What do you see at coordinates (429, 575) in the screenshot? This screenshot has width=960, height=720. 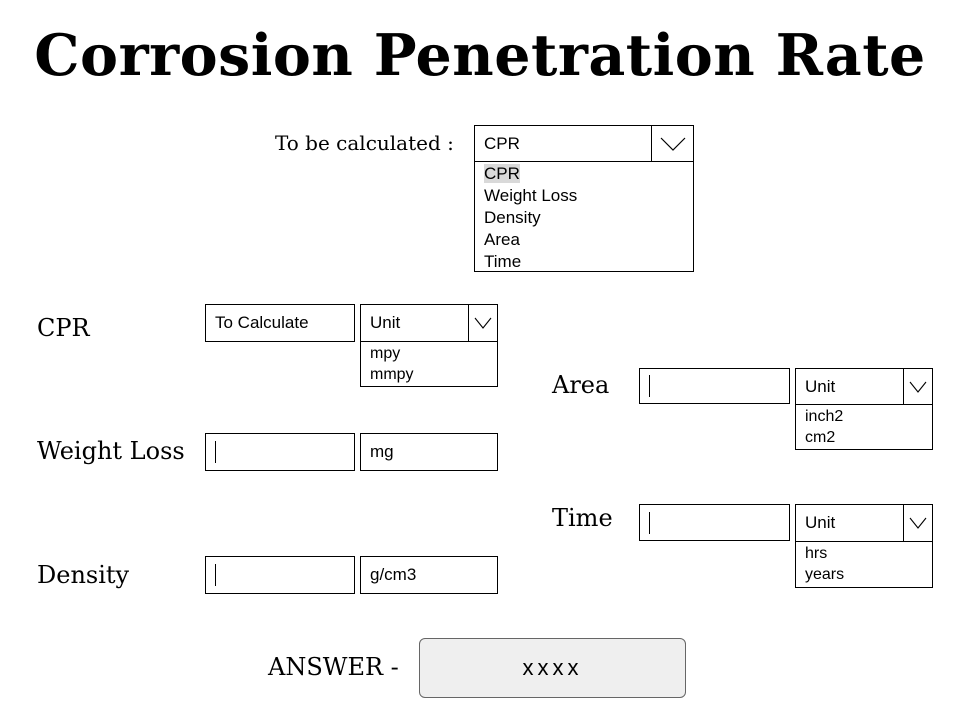 I see `density-unit: g/cm3` at bounding box center [429, 575].